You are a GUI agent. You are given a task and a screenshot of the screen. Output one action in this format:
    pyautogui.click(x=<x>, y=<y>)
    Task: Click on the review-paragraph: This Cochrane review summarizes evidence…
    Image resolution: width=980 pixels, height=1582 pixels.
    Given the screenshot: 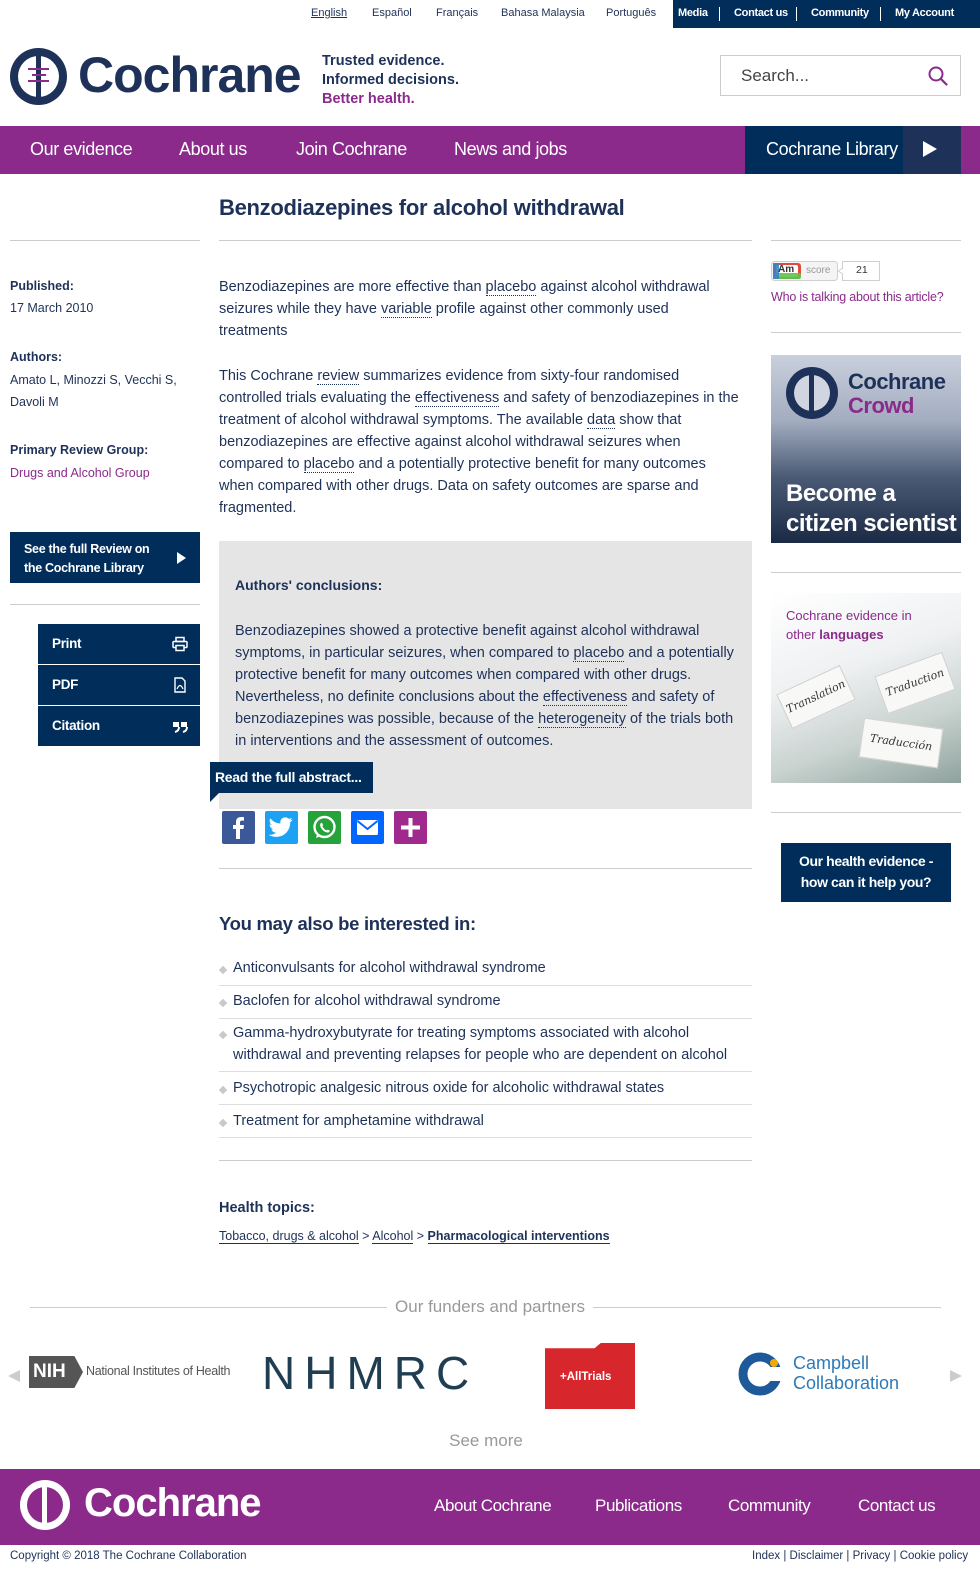 What is the action you would take?
    pyautogui.click(x=479, y=442)
    